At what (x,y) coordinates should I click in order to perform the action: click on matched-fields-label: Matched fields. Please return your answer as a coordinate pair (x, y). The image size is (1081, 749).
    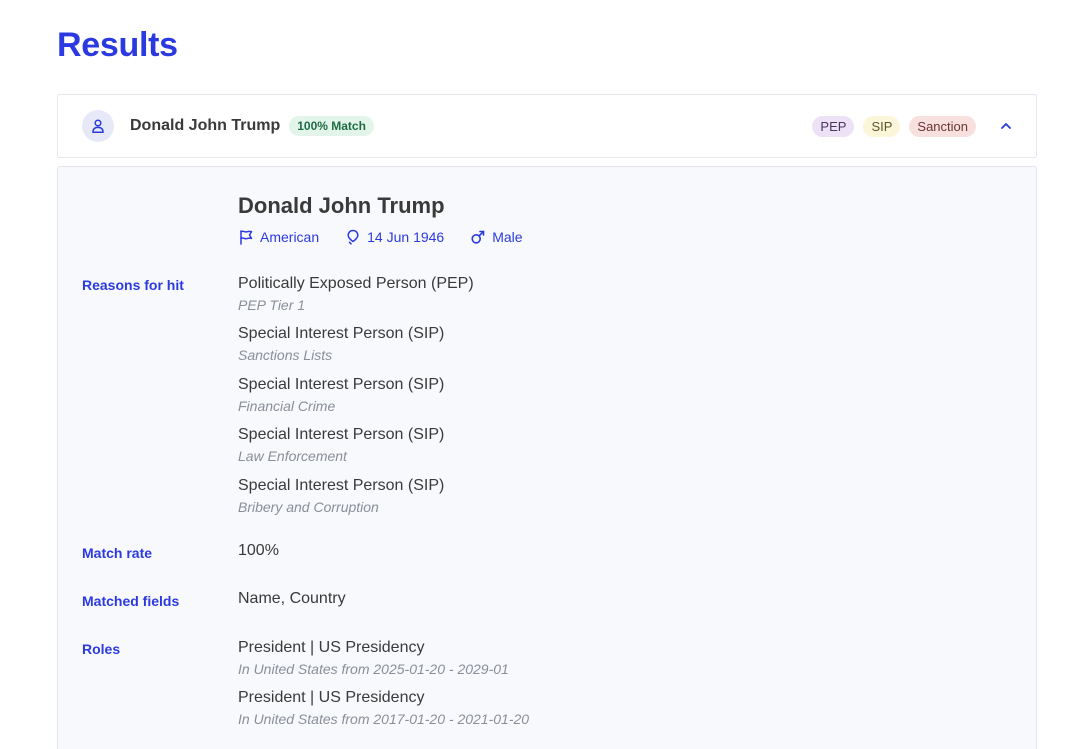
    Looking at the image, I should click on (131, 601).